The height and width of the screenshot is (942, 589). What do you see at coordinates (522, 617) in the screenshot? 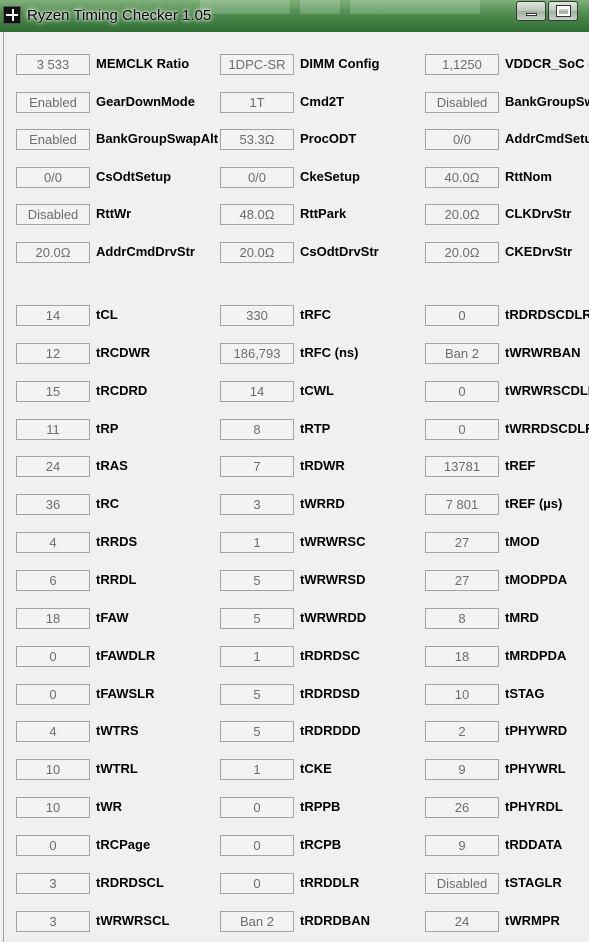
I see `field-label: tMRD` at bounding box center [522, 617].